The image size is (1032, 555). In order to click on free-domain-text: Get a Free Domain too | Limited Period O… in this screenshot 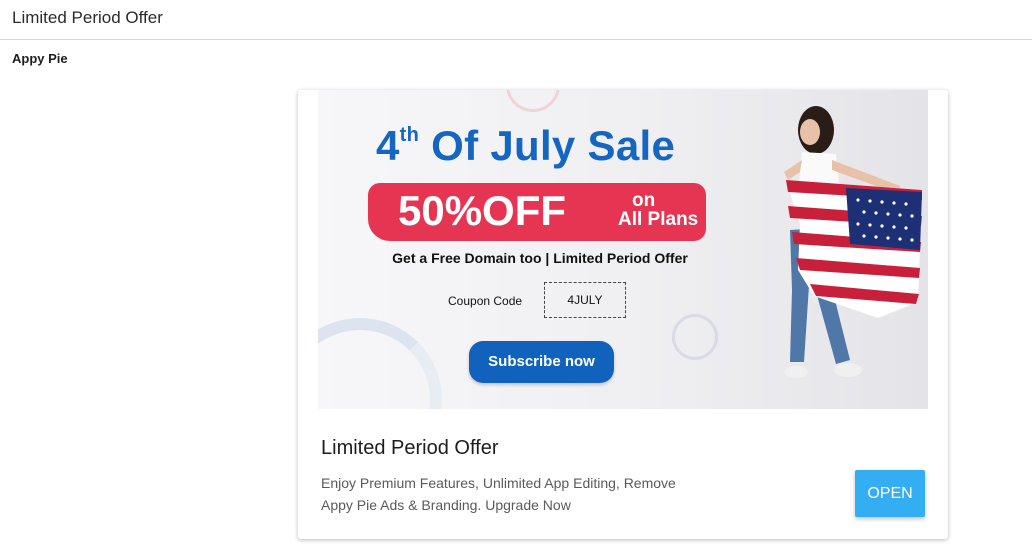, I will do `click(540, 258)`.